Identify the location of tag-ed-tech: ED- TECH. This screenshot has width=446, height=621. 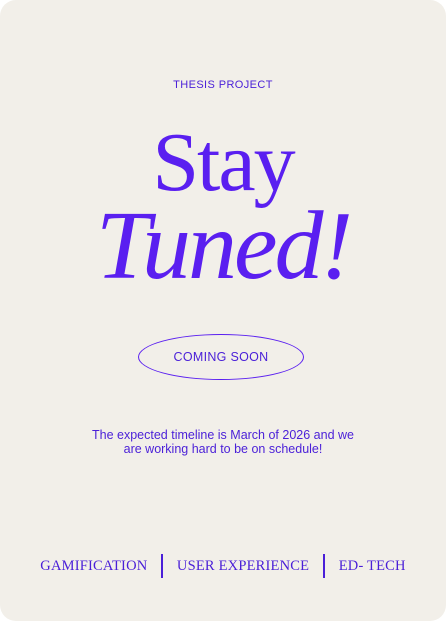
(372, 565).